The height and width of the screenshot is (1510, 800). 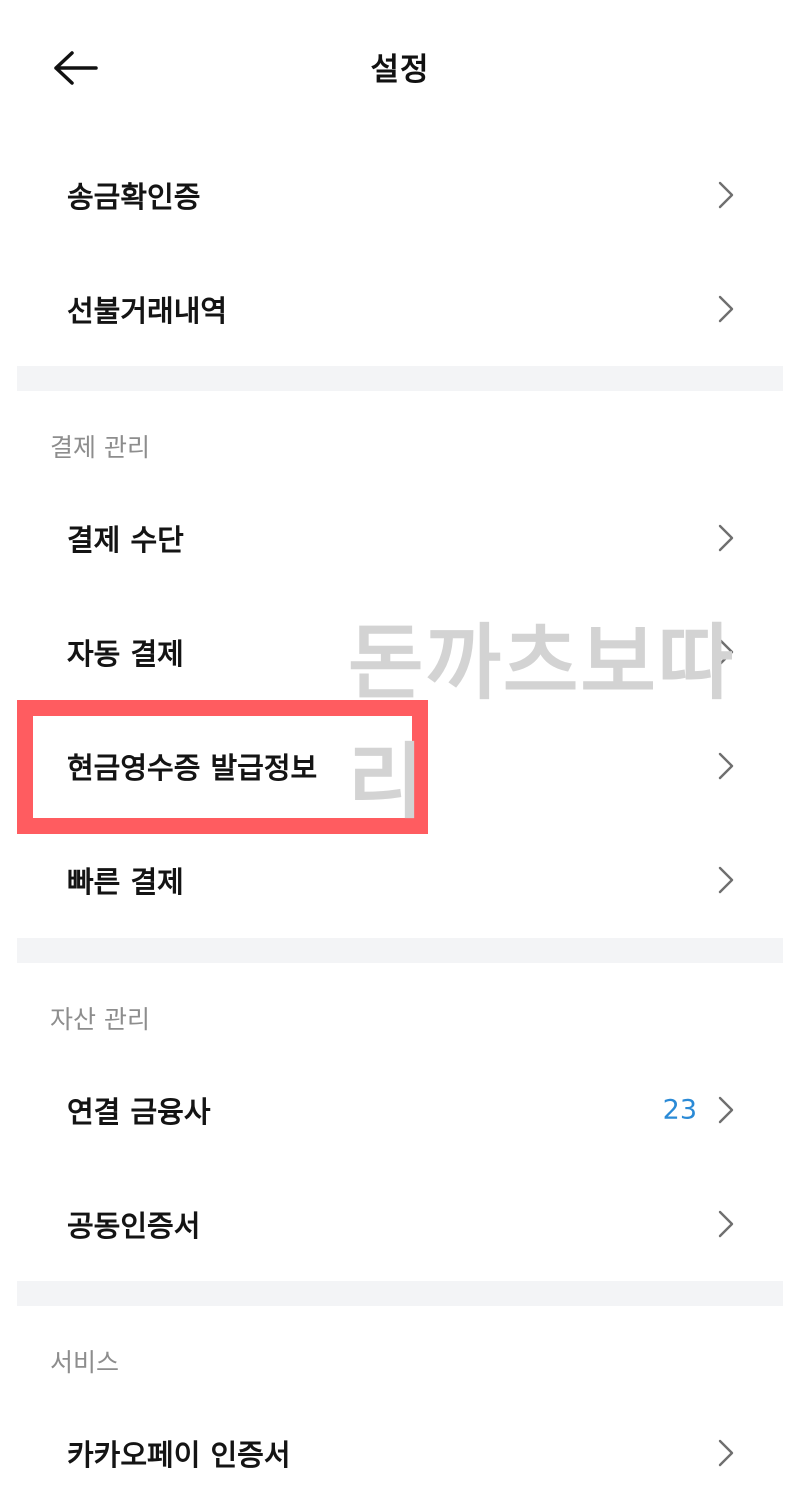 What do you see at coordinates (147, 311) in the screenshot?
I see `menu-item-label: 선불거래내역` at bounding box center [147, 311].